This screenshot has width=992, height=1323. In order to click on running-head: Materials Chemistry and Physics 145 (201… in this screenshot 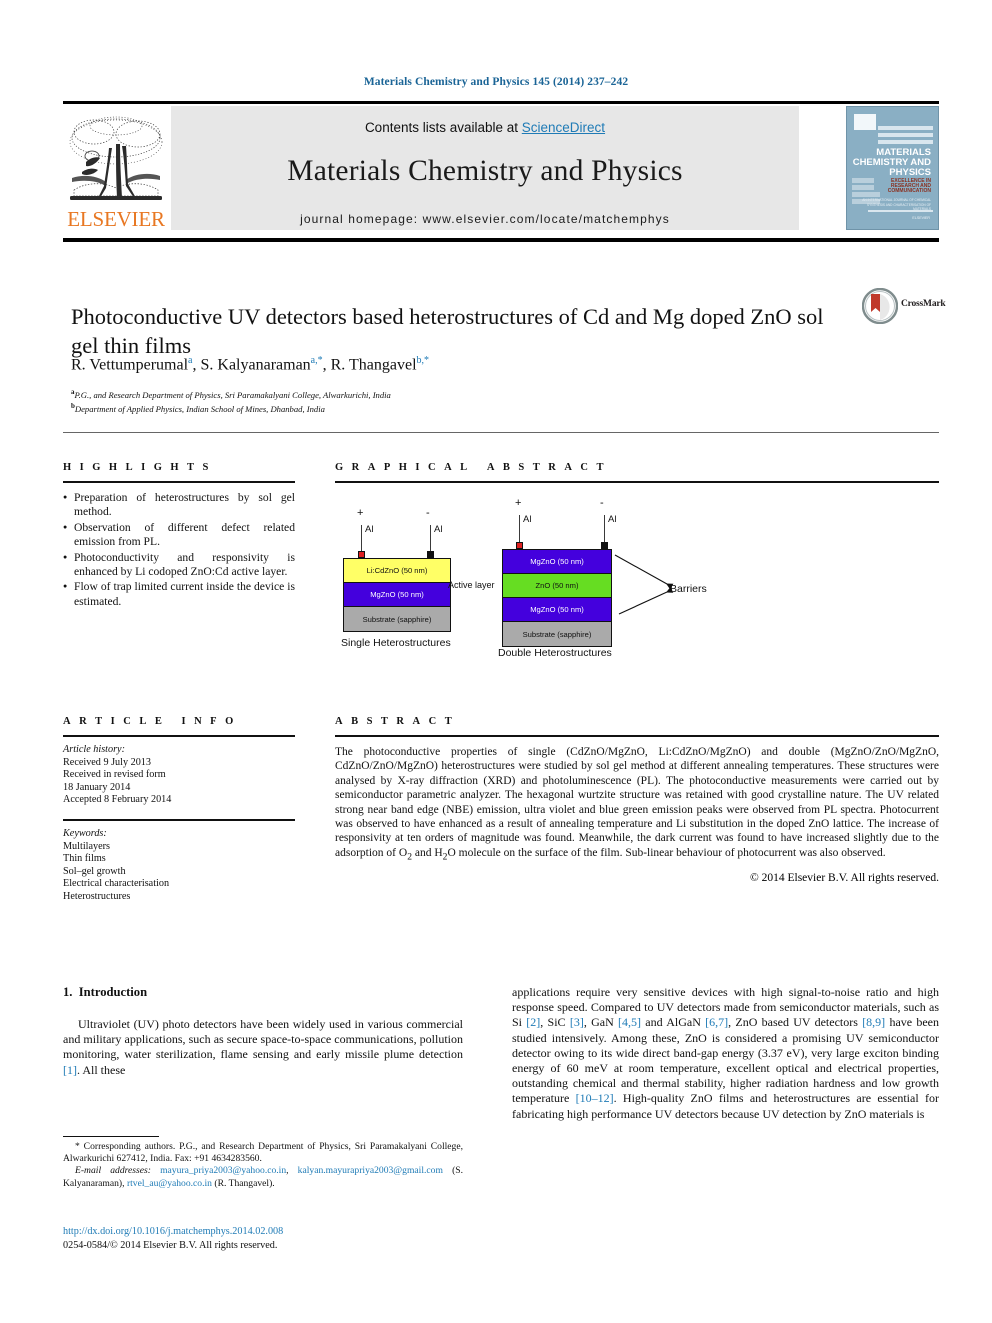, I will do `click(496, 82)`.